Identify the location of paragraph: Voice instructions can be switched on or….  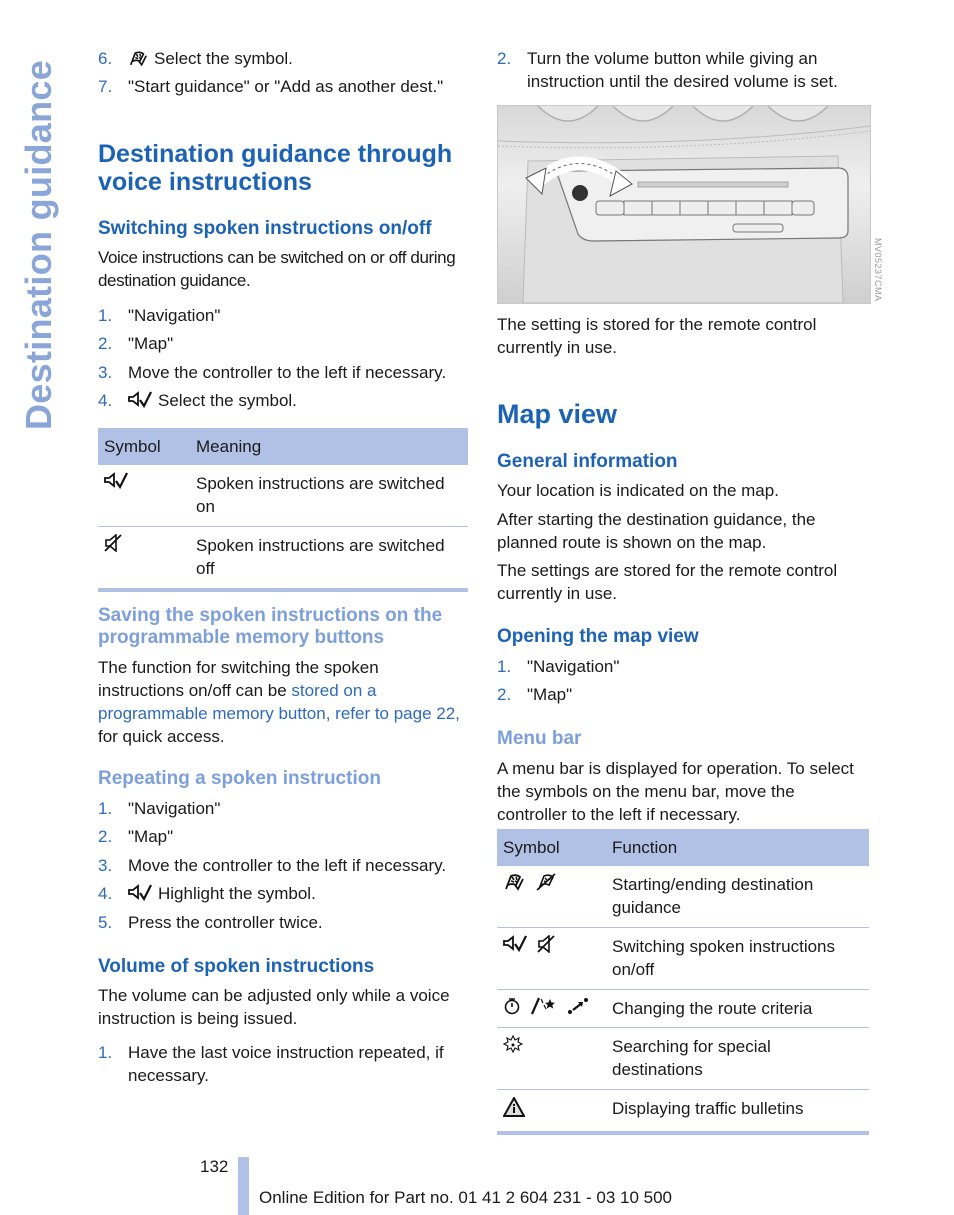
(277, 269).